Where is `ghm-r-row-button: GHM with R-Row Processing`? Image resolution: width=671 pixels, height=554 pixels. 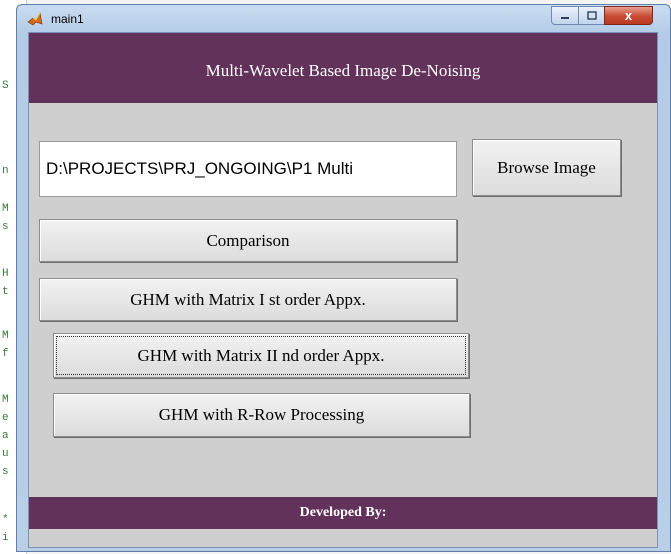
ghm-r-row-button: GHM with R-Row Processing is located at coordinates (261, 415).